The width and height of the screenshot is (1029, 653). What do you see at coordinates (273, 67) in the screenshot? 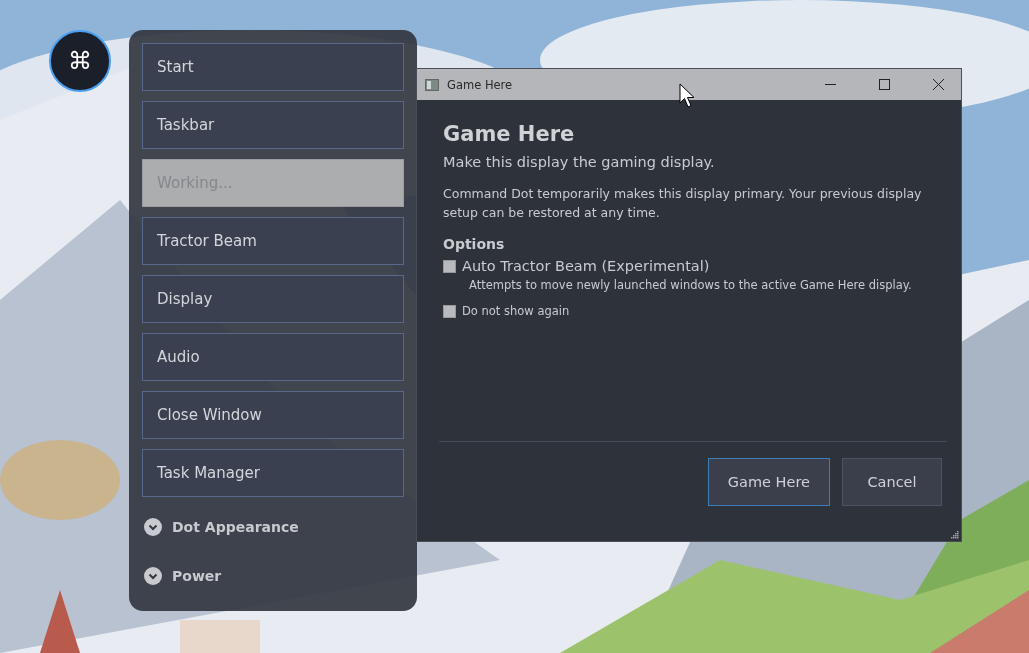
I see `menu-button: Start` at bounding box center [273, 67].